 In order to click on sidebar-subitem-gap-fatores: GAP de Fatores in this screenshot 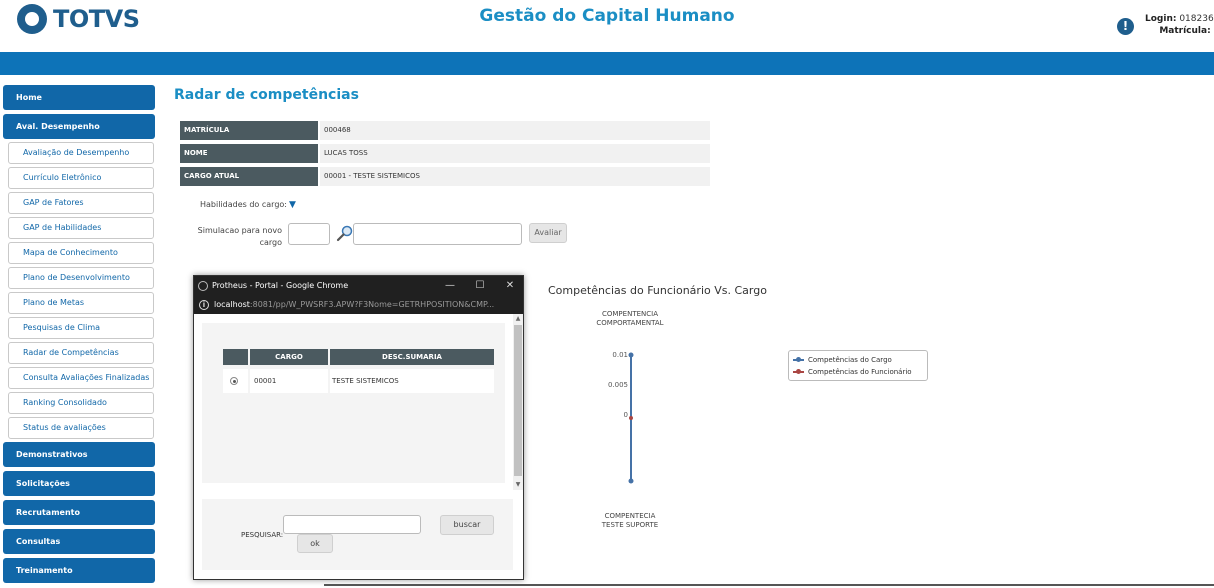, I will do `click(81, 203)`.